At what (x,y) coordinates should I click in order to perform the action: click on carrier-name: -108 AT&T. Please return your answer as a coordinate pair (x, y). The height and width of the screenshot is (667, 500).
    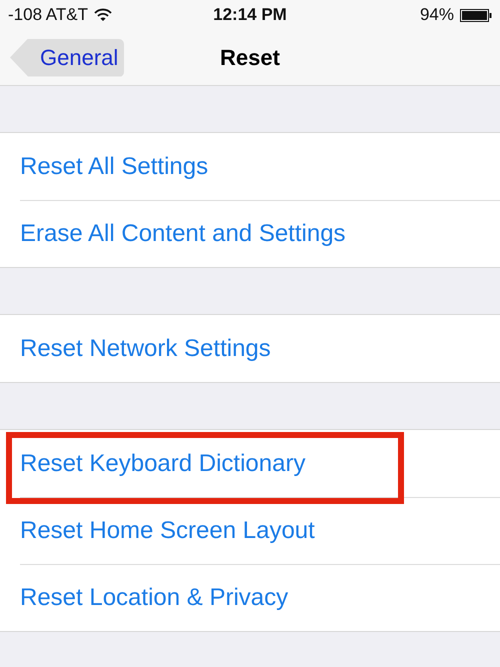
    Looking at the image, I should click on (48, 15).